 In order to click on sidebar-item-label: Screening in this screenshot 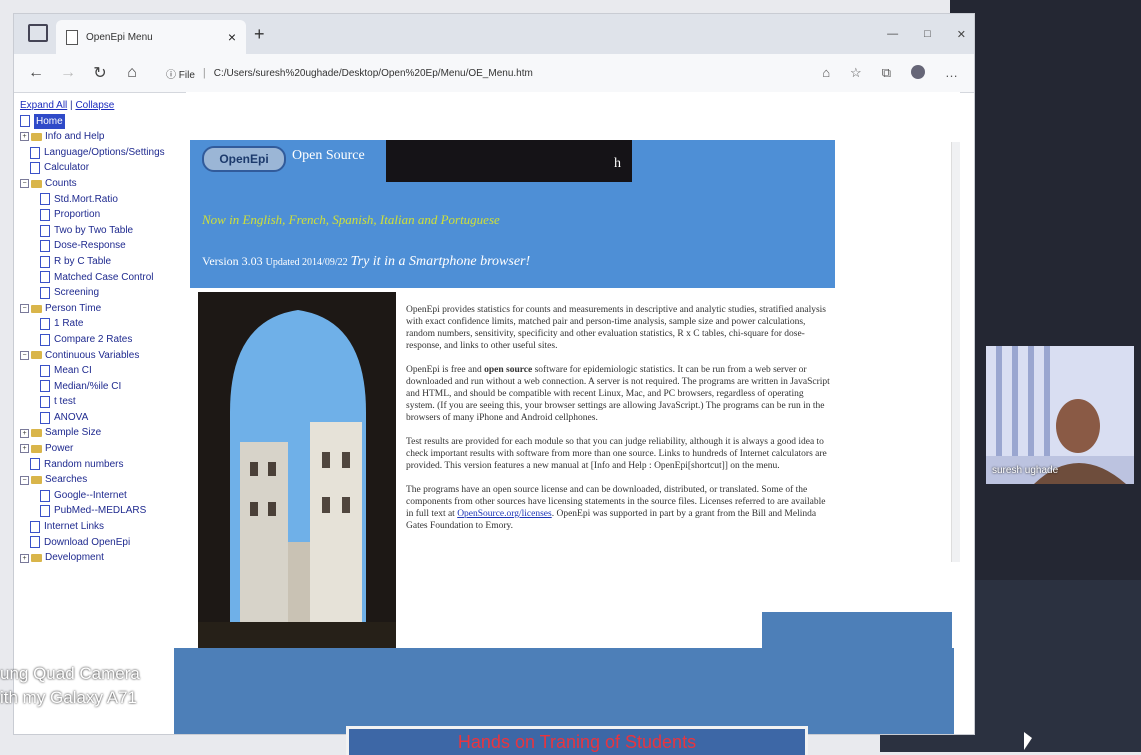, I will do `click(77, 293)`.